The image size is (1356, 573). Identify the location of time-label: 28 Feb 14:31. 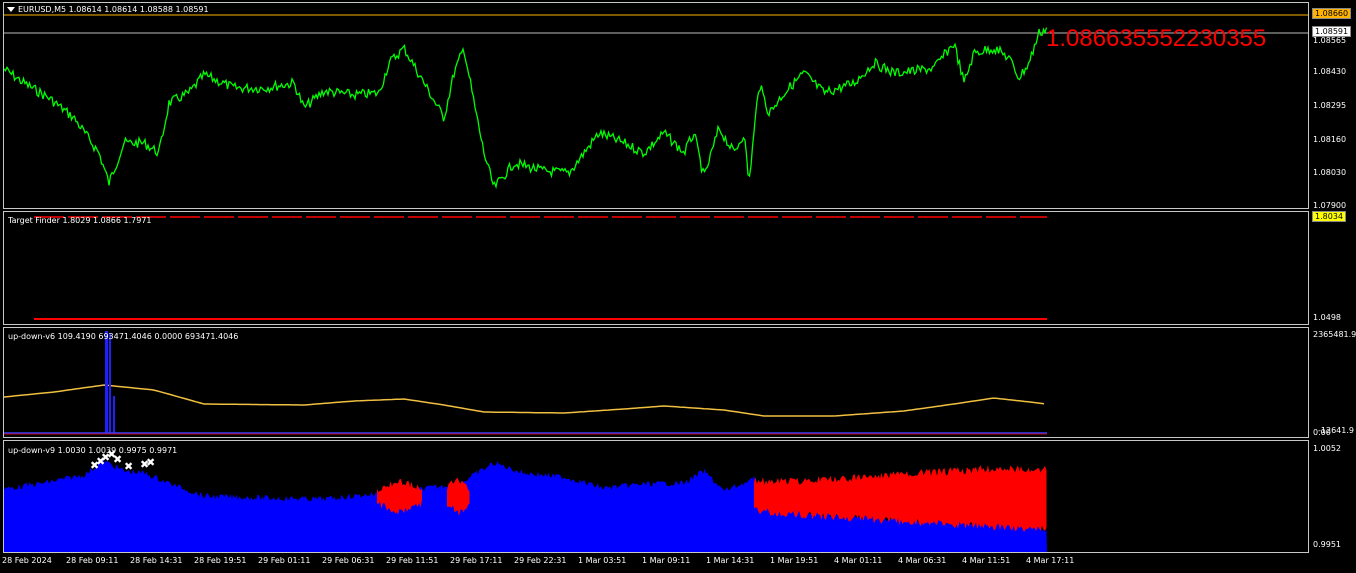
(156, 560).